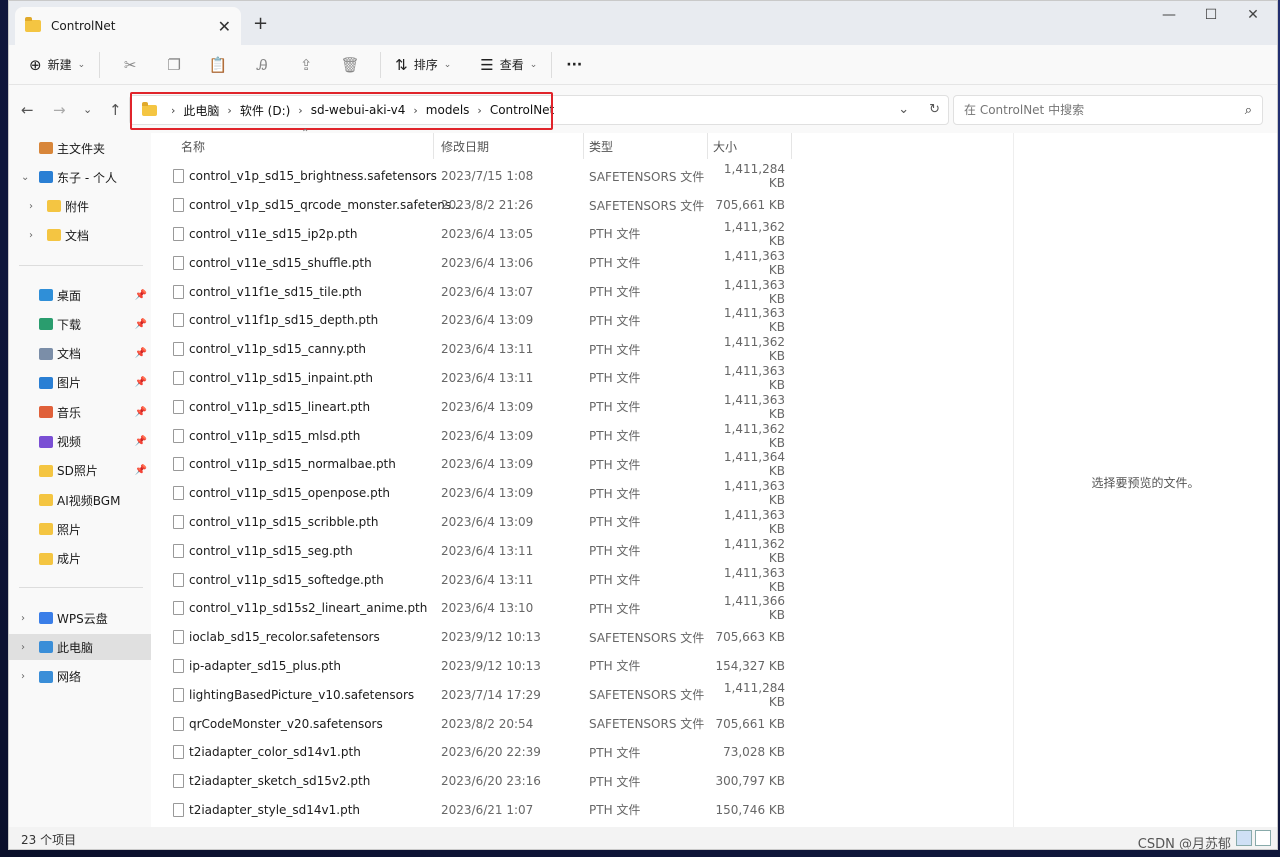  I want to click on sidebar-item: ⌄ 东子 - 个人, so click(80, 177).